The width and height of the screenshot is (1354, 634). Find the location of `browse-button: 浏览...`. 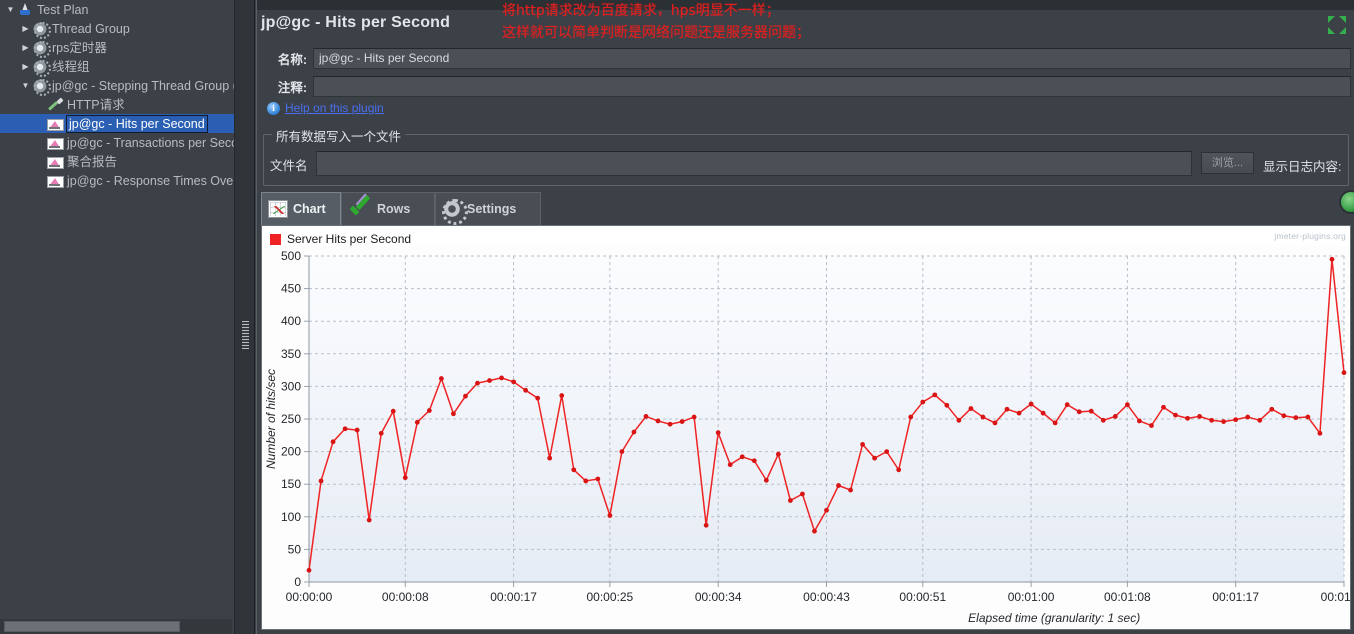

browse-button: 浏览... is located at coordinates (1227, 163).